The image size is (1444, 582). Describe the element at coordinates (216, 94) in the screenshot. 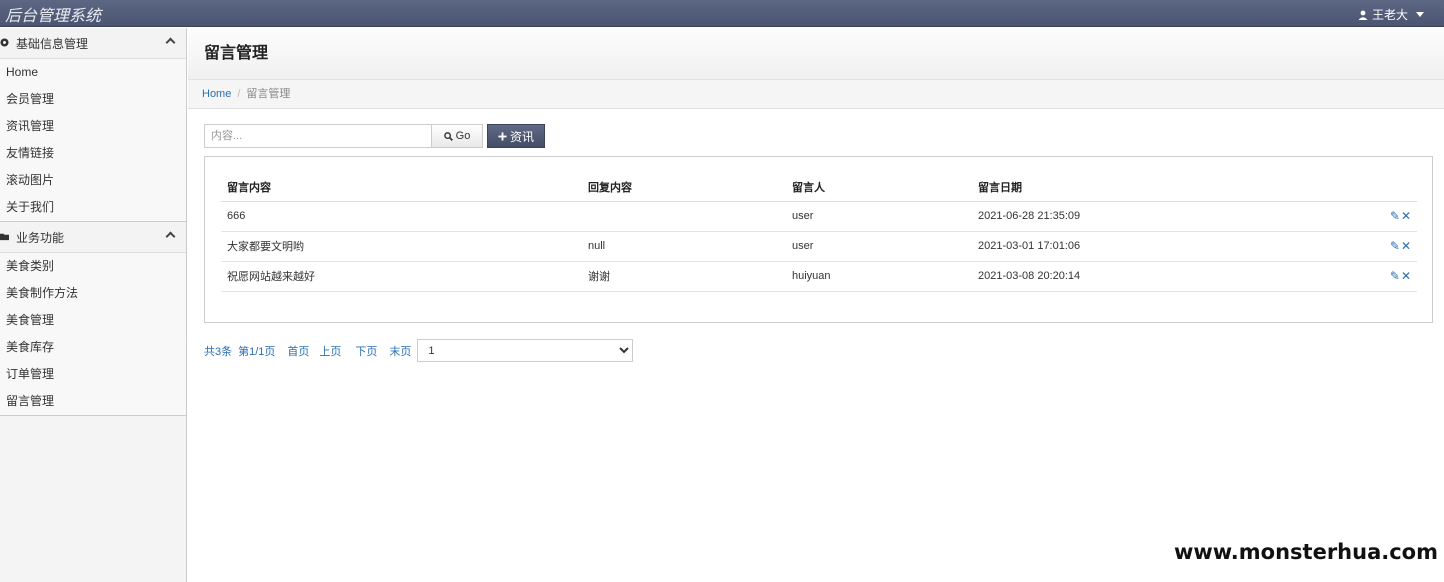

I see `breadcrumb-home: Home` at that location.